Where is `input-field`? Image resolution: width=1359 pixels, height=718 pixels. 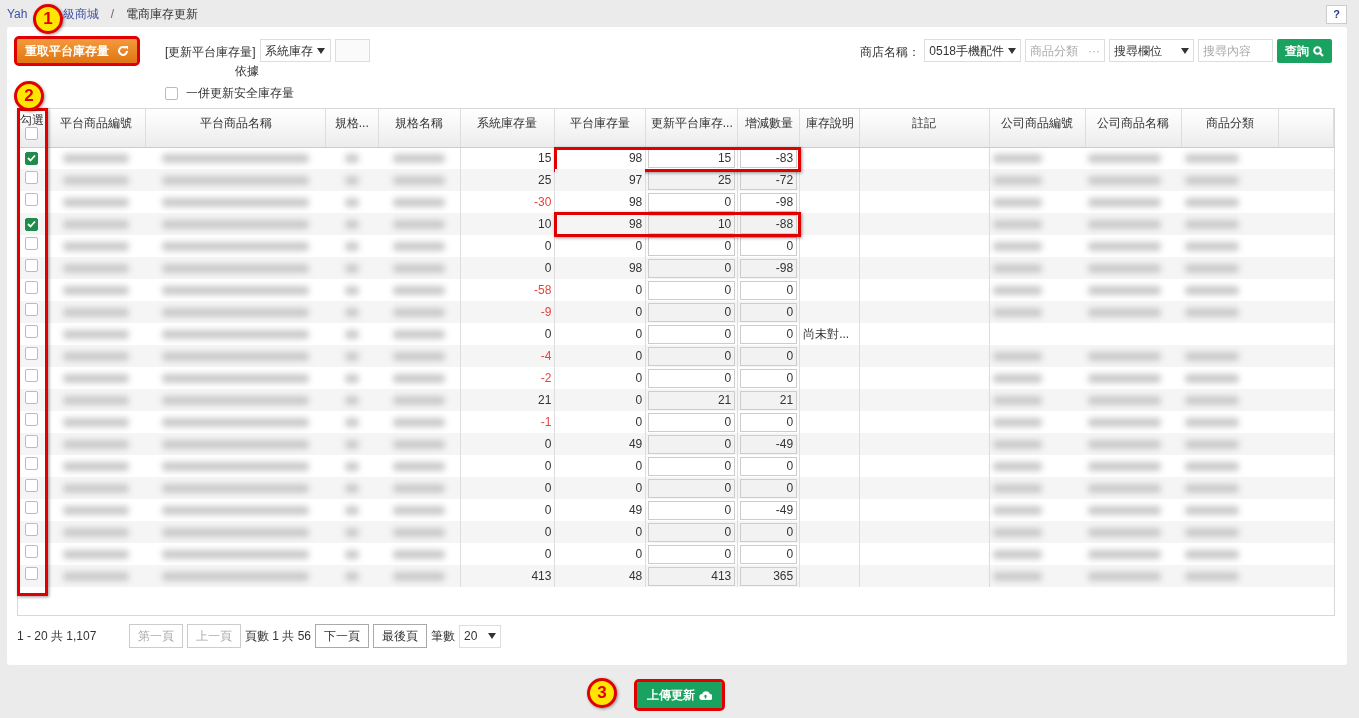
input-field is located at coordinates (352, 50).